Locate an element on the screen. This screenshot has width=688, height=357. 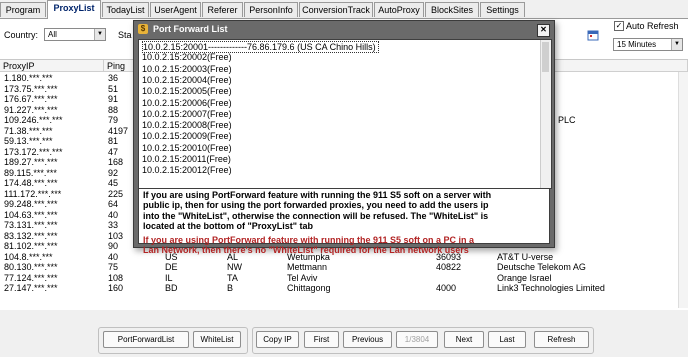
copy-ip-button: Copy IP is located at coordinates (277, 339).